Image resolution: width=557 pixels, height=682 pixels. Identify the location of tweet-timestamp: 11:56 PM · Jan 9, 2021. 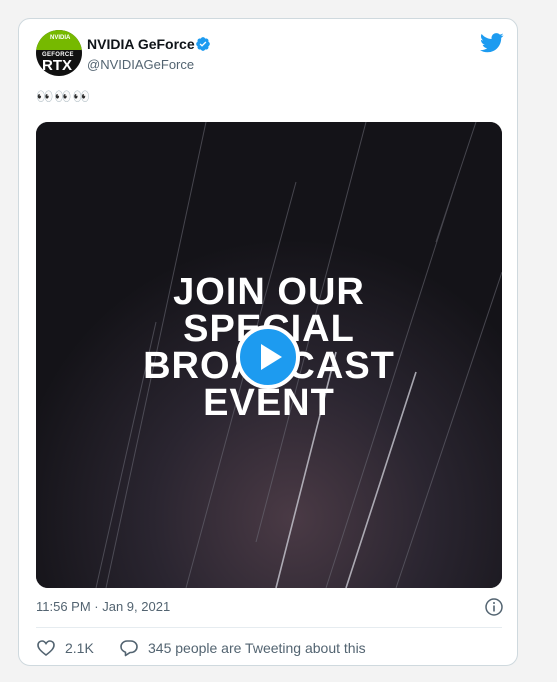
(103, 606).